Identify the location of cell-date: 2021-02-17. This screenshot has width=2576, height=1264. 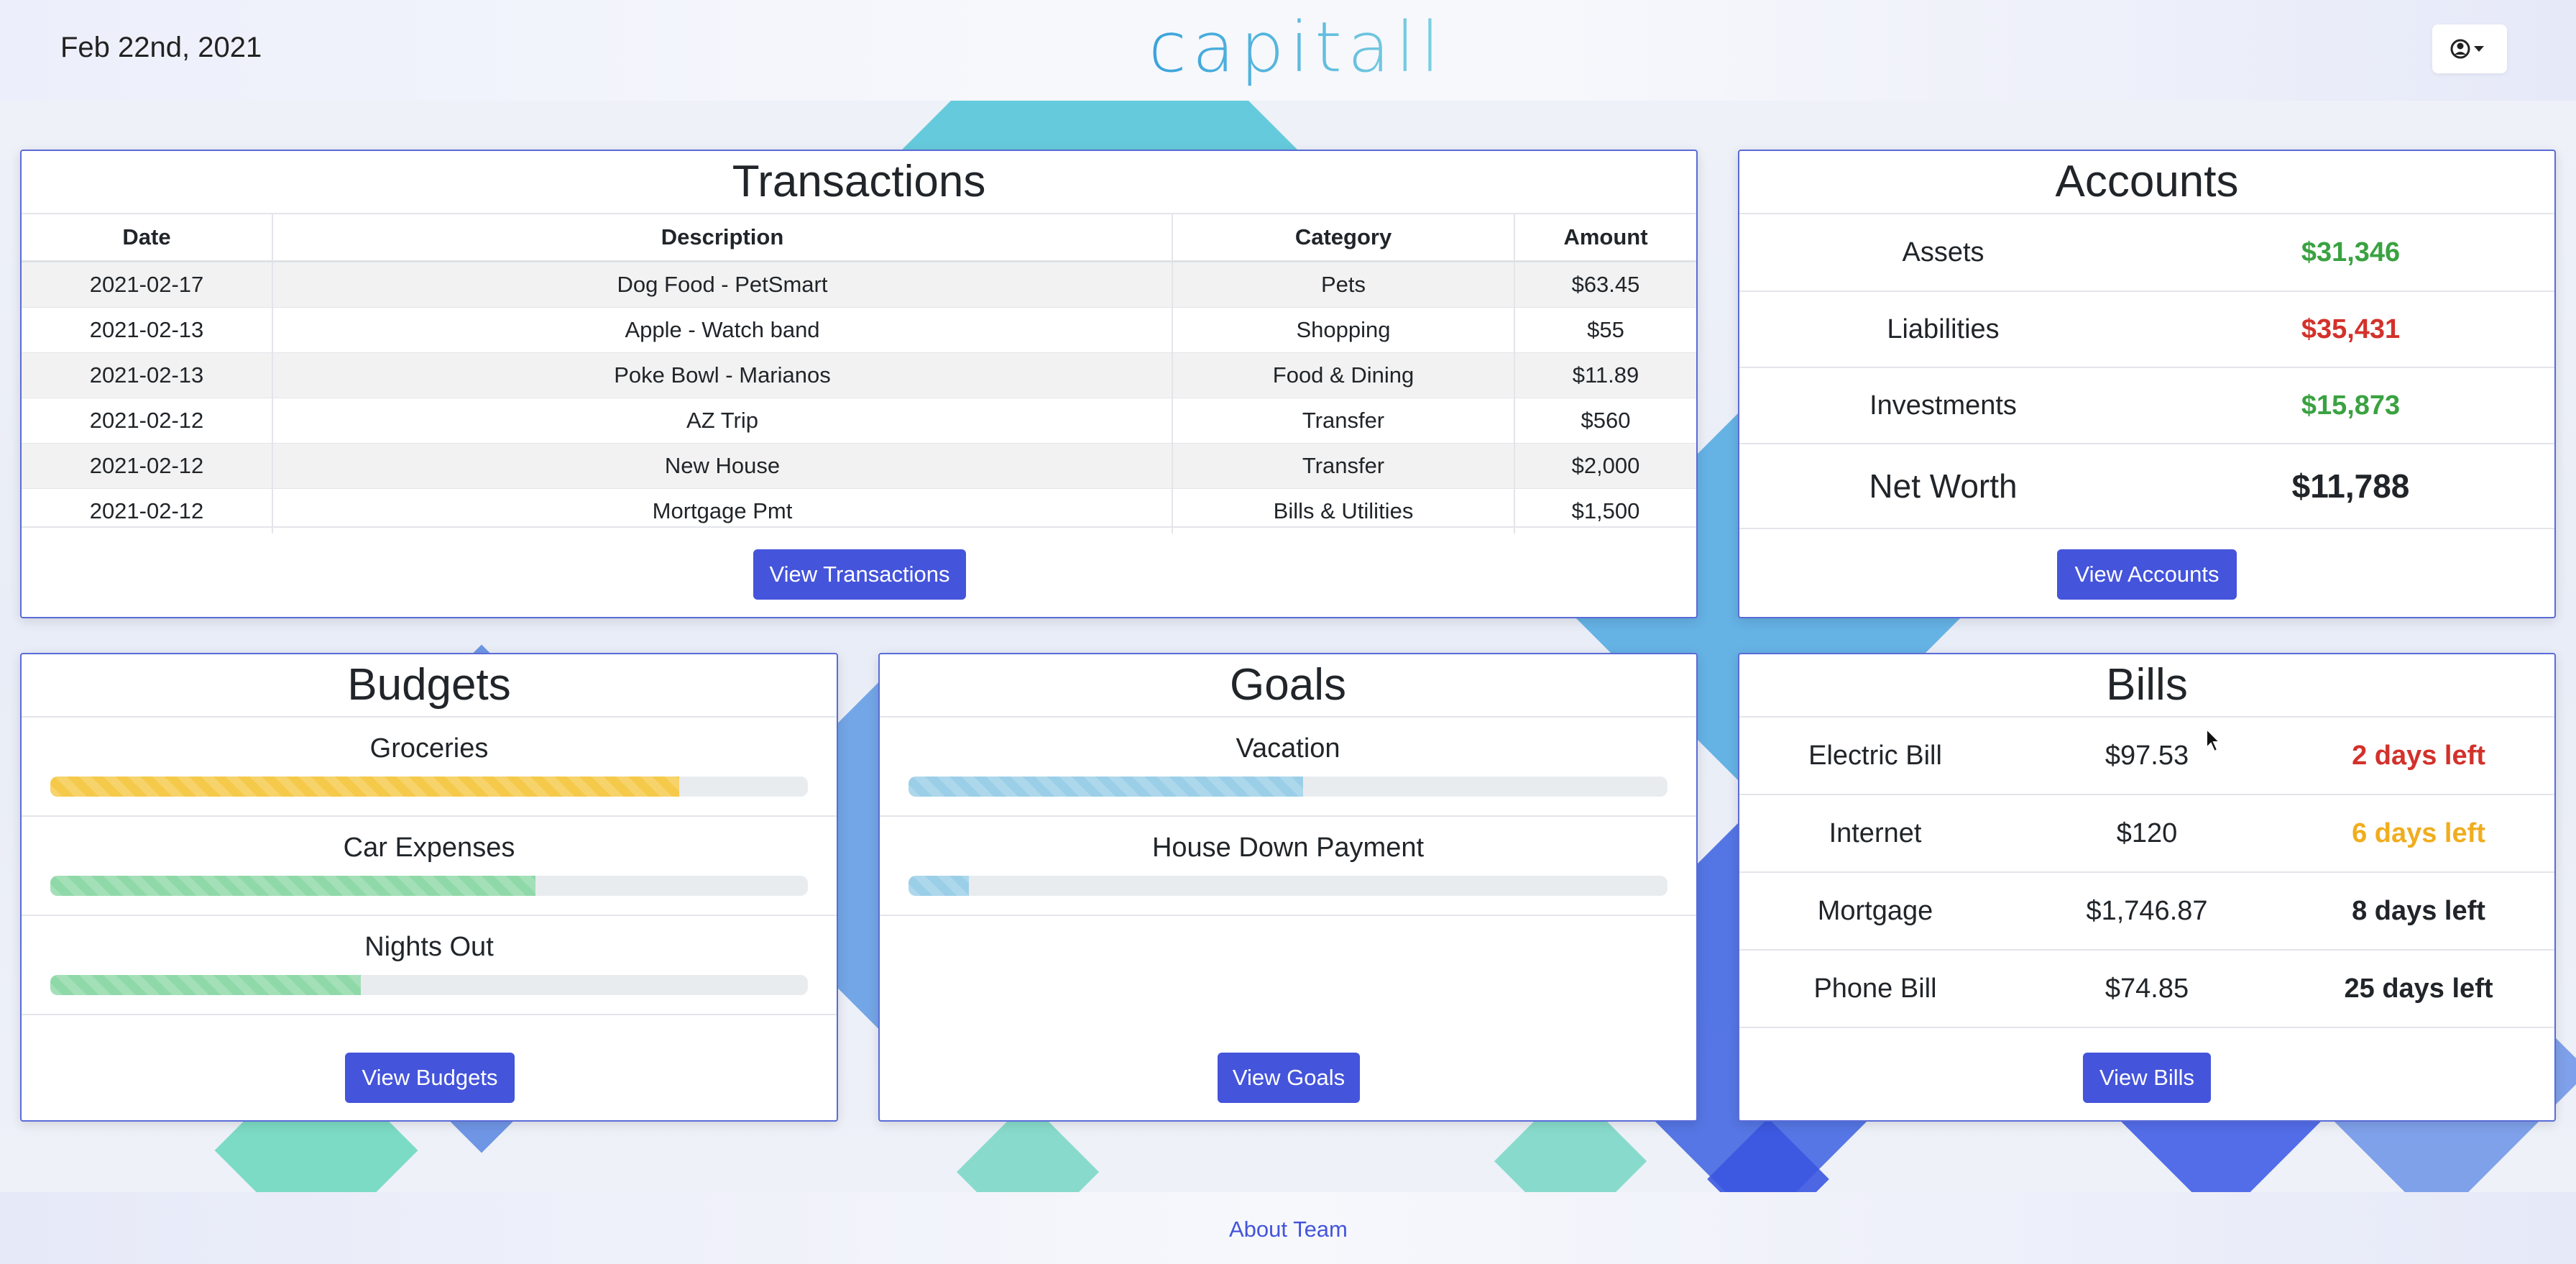
(147, 284).